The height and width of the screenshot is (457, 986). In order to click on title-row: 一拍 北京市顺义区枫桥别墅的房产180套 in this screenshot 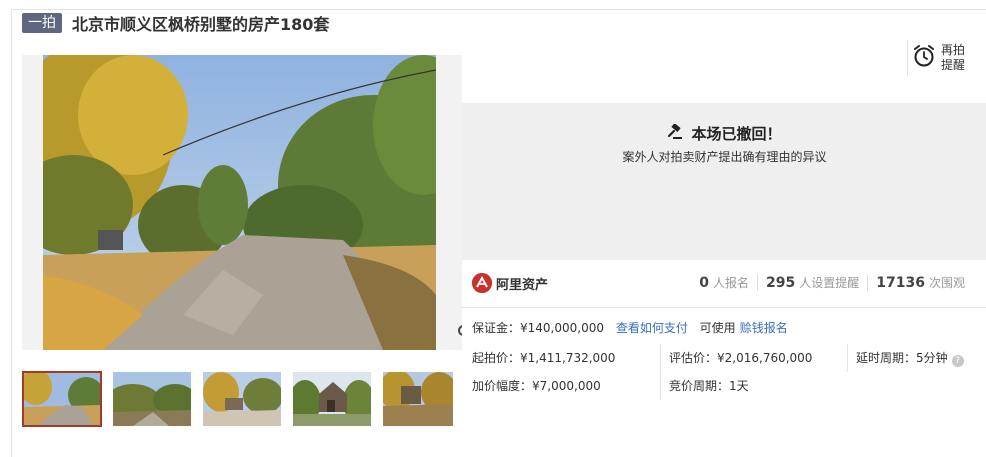, I will do `click(175, 23)`.